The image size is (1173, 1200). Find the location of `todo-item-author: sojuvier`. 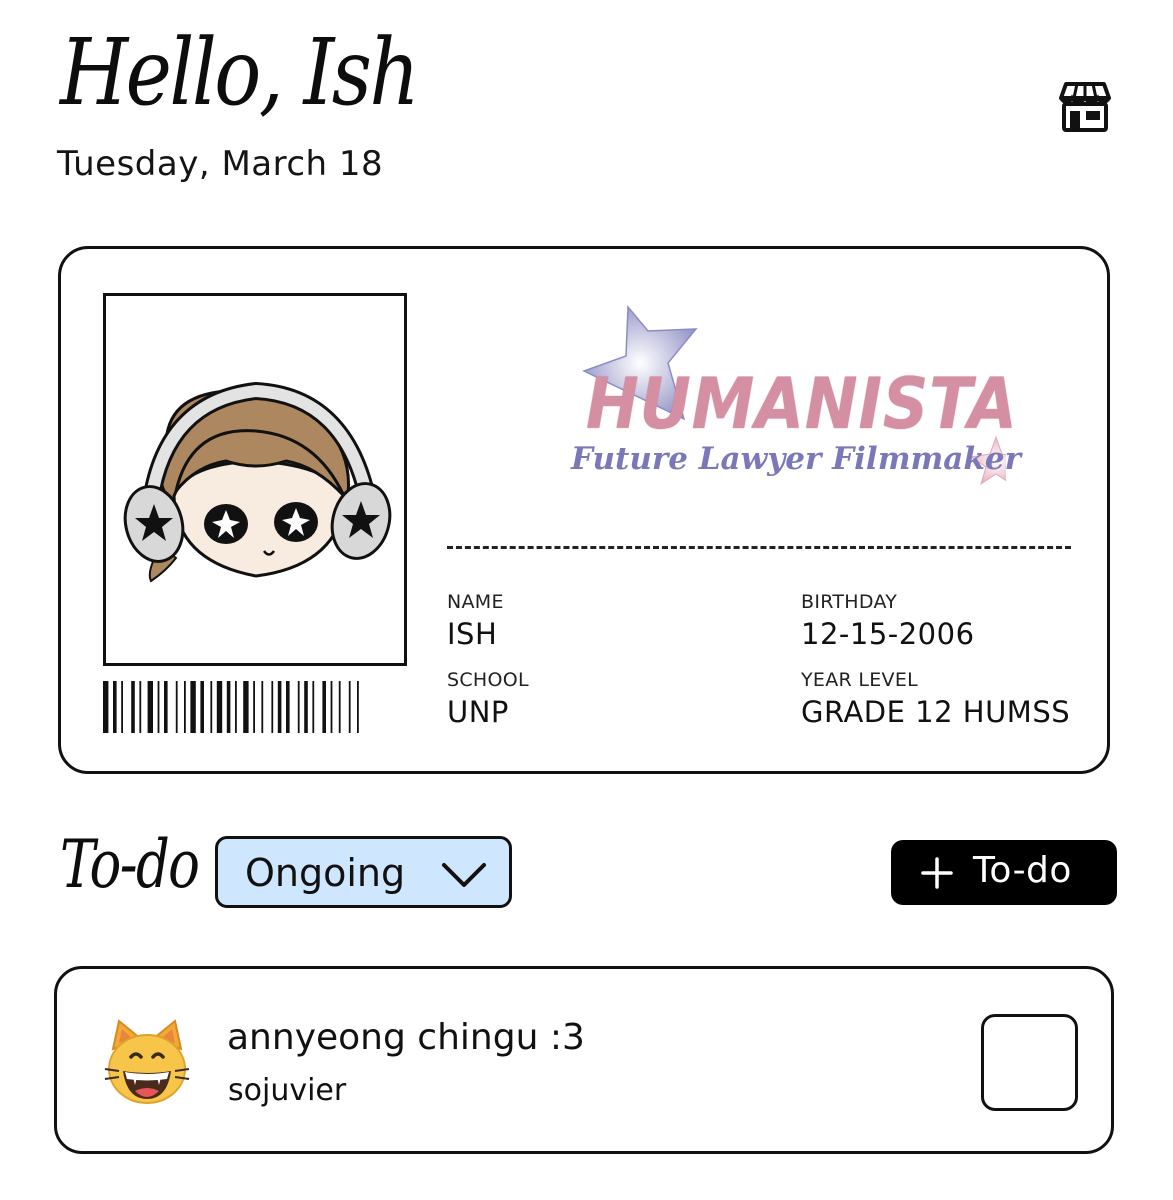

todo-item-author: sojuvier is located at coordinates (287, 1090).